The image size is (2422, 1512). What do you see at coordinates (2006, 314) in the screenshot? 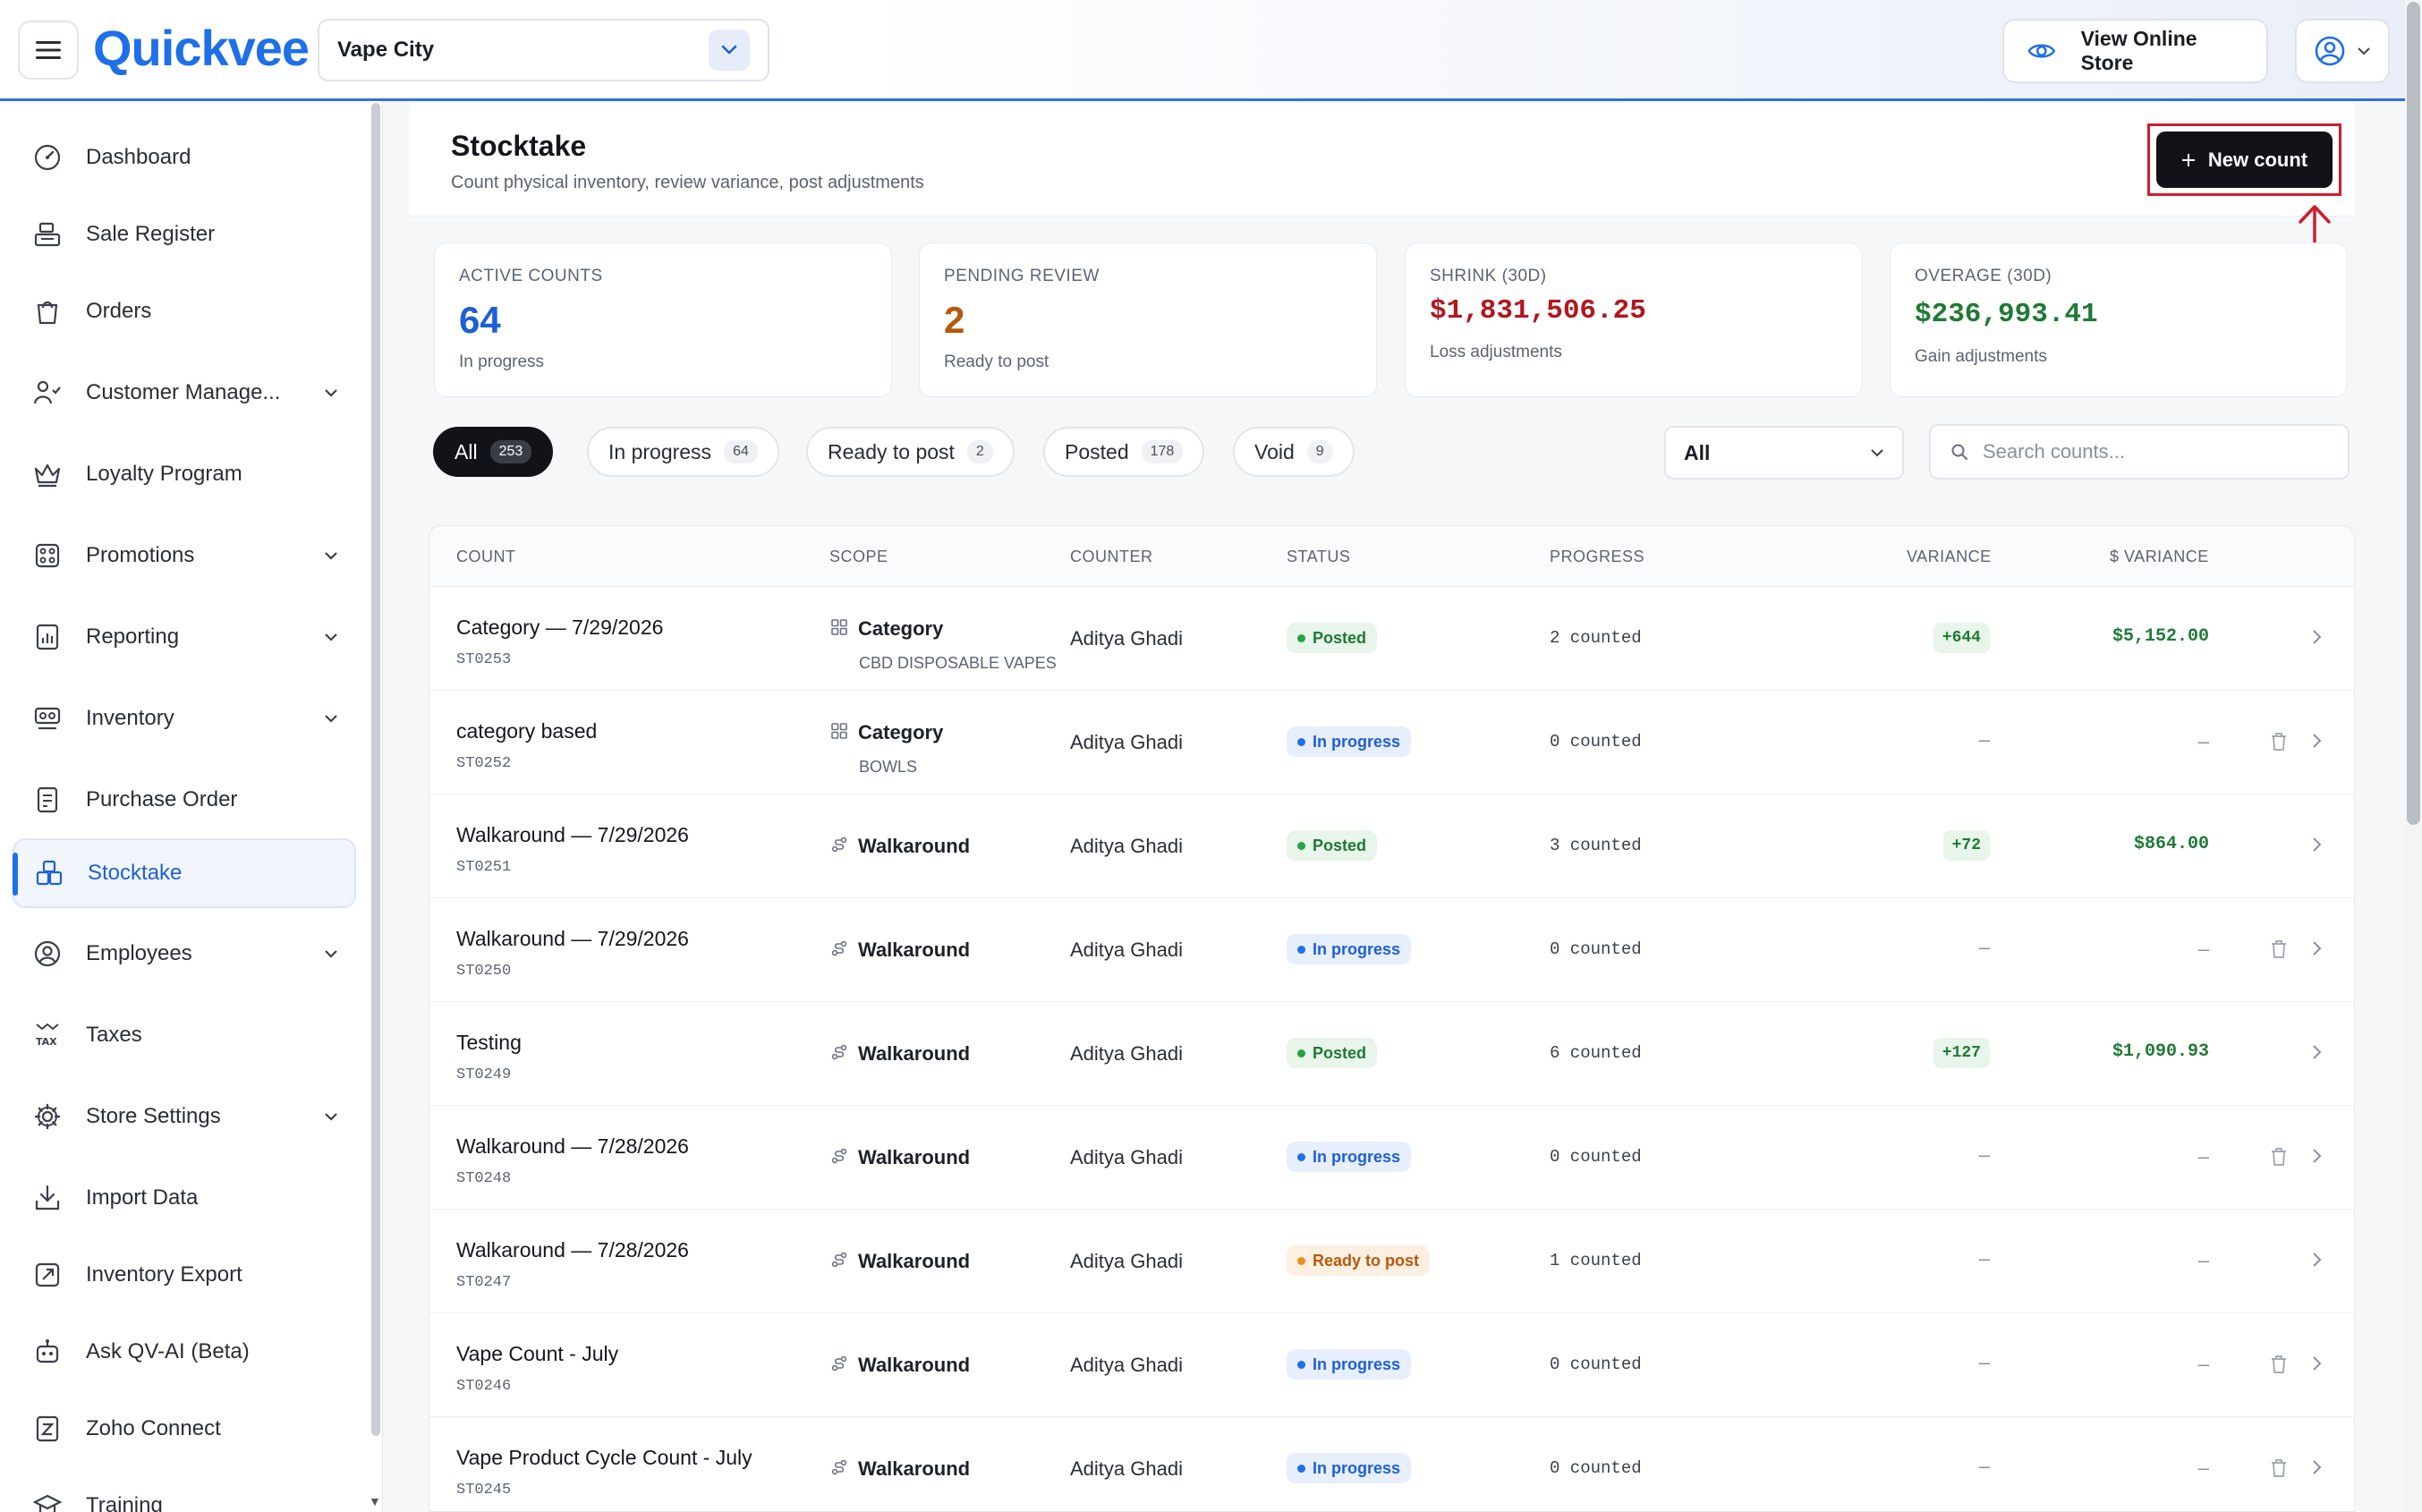
I see `stat-value: $236,993.41` at bounding box center [2006, 314].